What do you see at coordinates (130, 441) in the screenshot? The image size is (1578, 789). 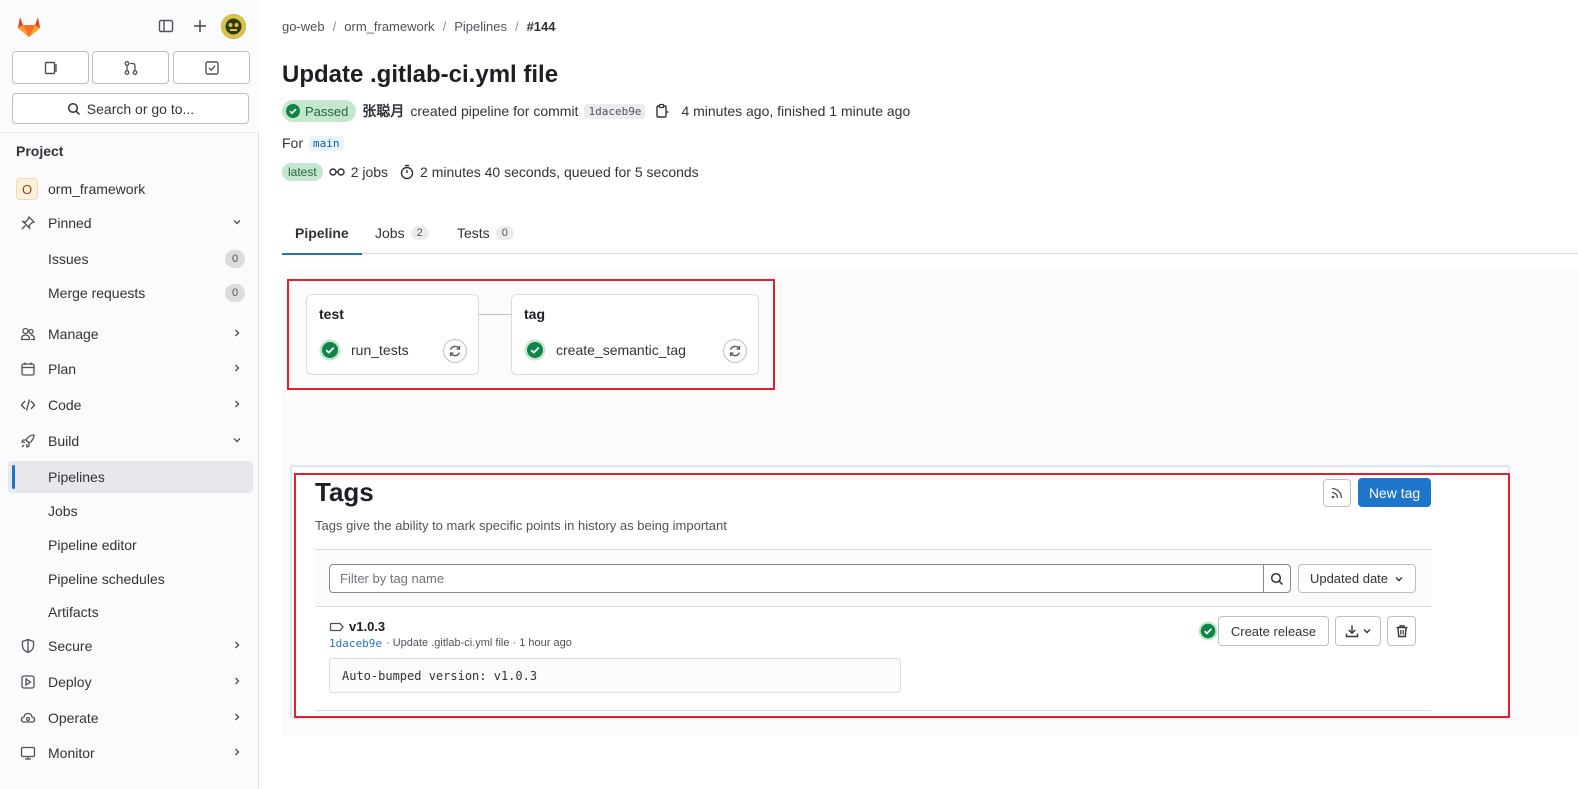 I see `sidebar-item-build: Build` at bounding box center [130, 441].